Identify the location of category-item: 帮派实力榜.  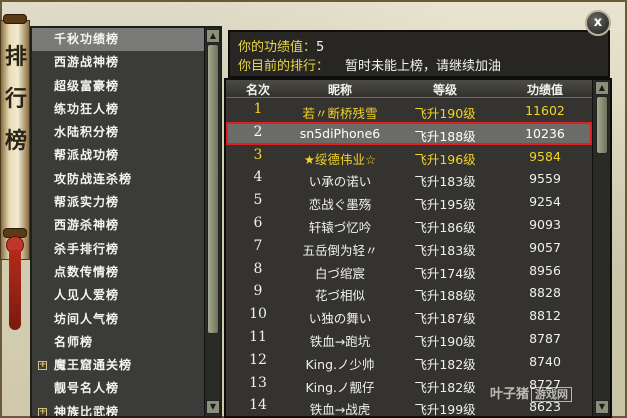
(118, 202).